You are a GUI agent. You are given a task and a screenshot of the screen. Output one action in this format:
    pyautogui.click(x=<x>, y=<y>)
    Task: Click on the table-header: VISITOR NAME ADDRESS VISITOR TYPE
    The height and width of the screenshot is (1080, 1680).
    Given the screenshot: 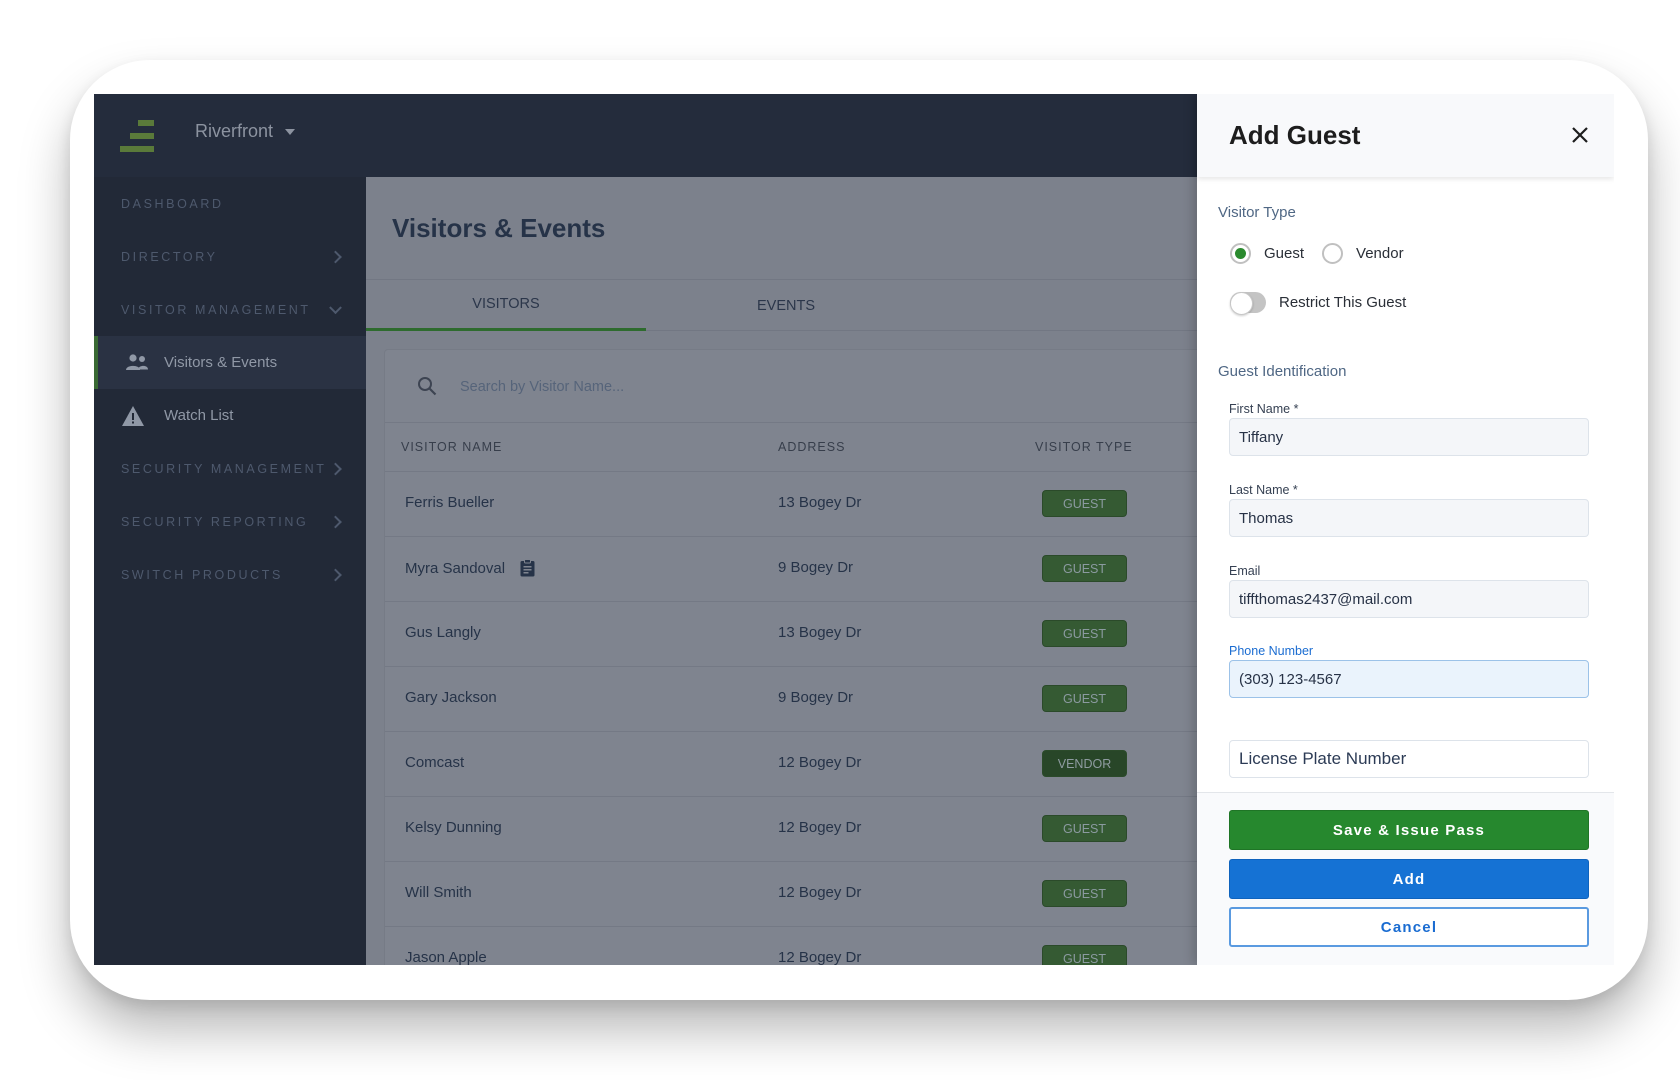 What is the action you would take?
    pyautogui.click(x=799, y=447)
    